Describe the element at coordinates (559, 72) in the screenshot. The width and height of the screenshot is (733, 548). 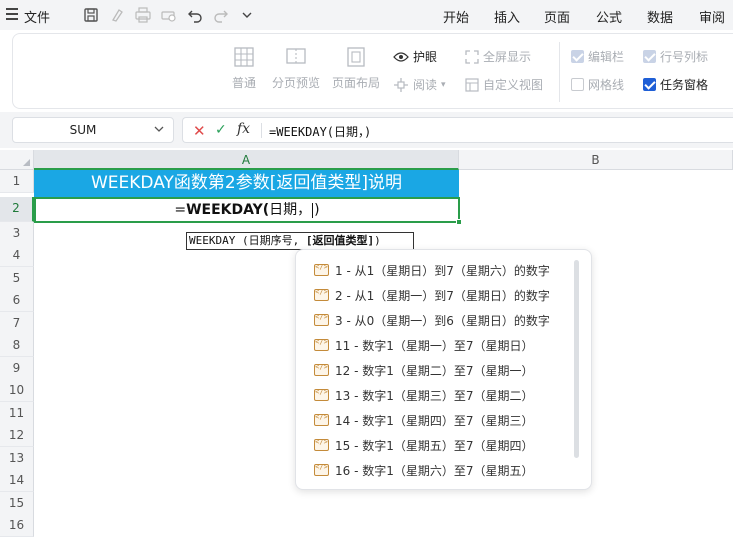
I see `ribbon-divider` at that location.